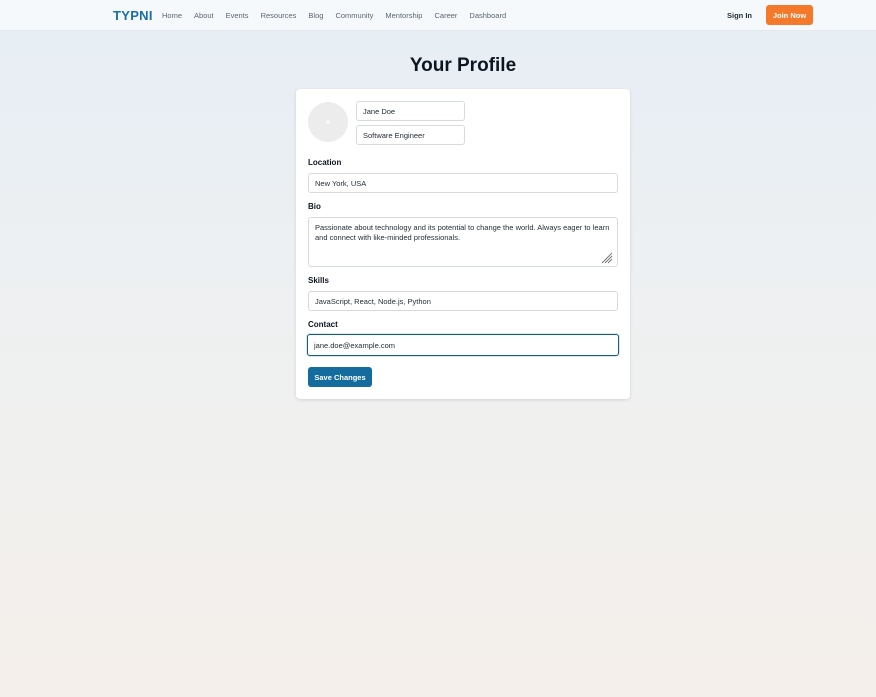 Image resolution: width=876 pixels, height=697 pixels. What do you see at coordinates (463, 345) in the screenshot?
I see `contact-input` at bounding box center [463, 345].